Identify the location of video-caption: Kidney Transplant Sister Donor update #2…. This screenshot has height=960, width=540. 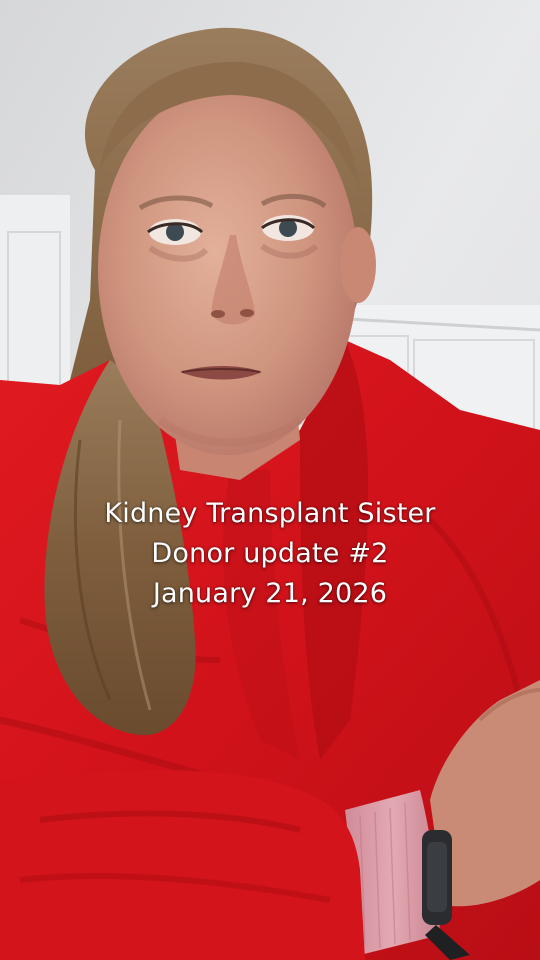
(270, 554).